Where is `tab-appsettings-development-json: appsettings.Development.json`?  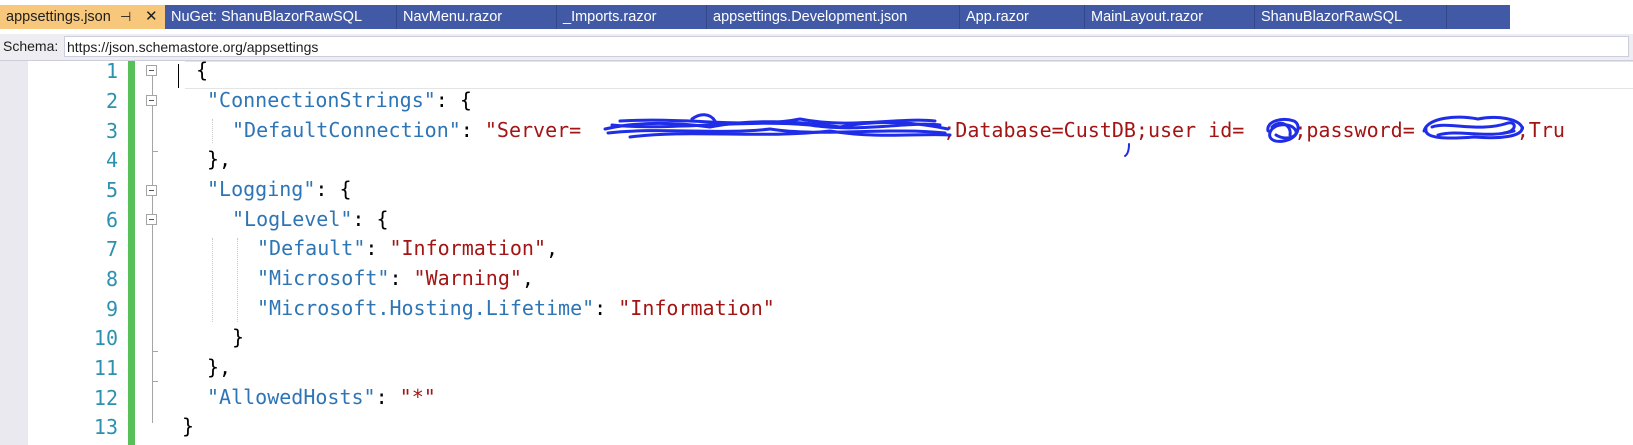
tab-appsettings-development-json: appsettings.Development.json is located at coordinates (833, 17).